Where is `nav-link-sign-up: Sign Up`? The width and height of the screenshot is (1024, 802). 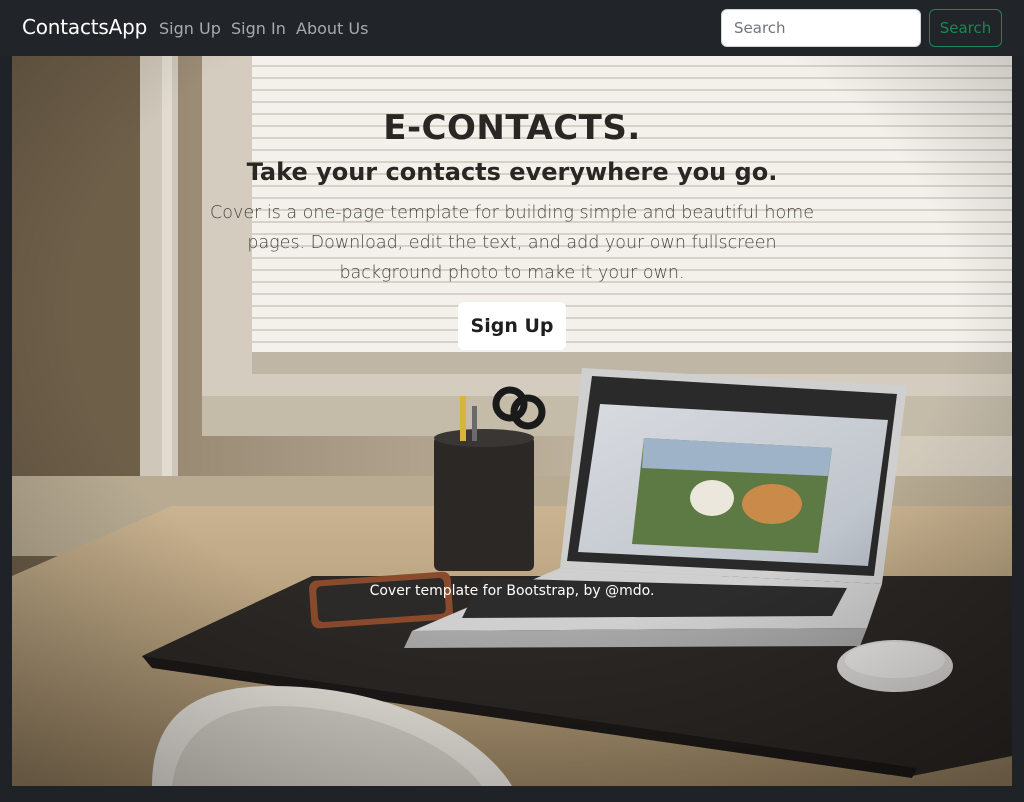 nav-link-sign-up: Sign Up is located at coordinates (190, 28).